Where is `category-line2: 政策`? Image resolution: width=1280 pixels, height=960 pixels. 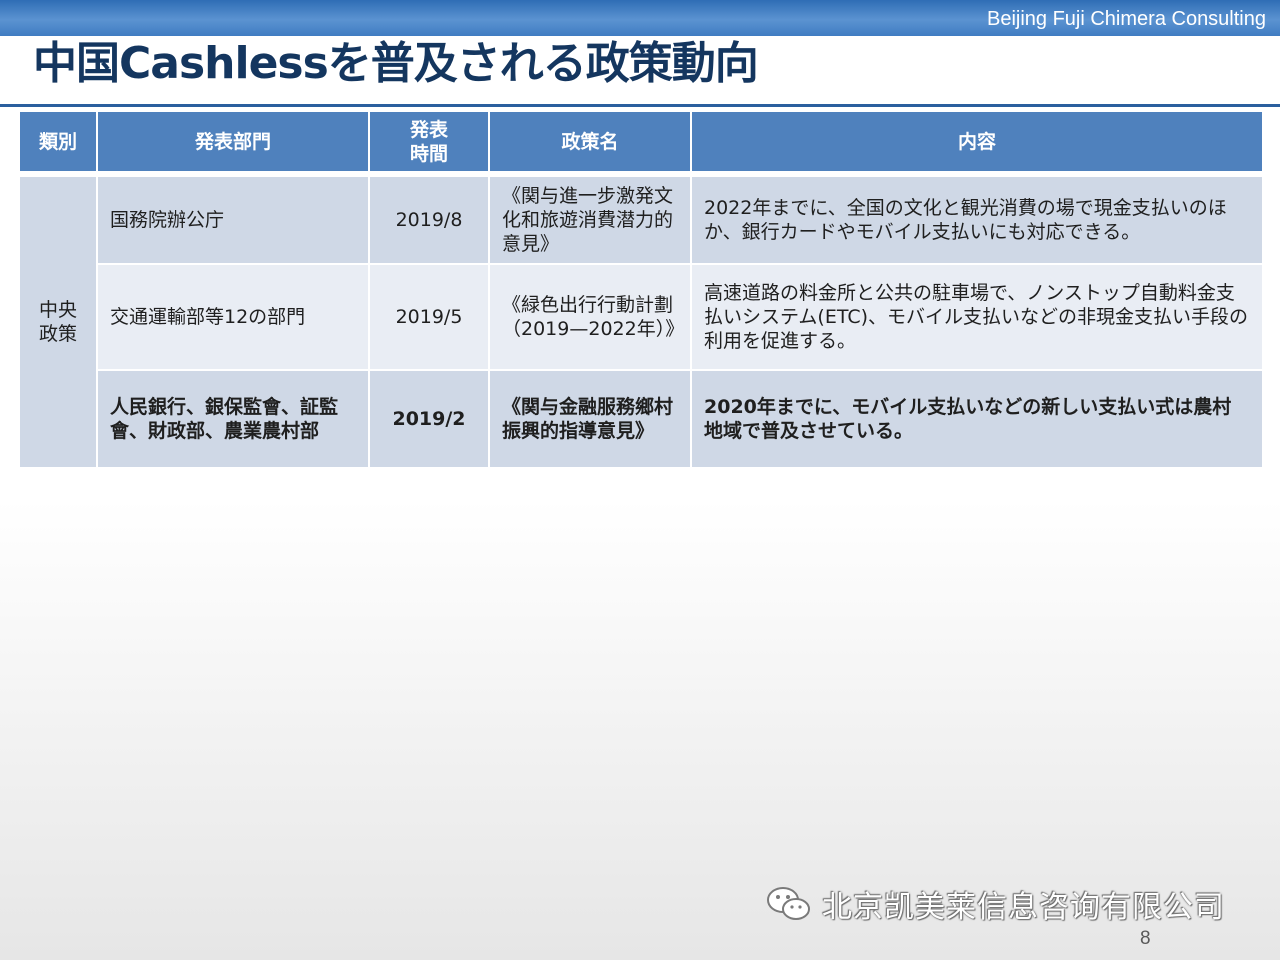 category-line2: 政策 is located at coordinates (57, 334).